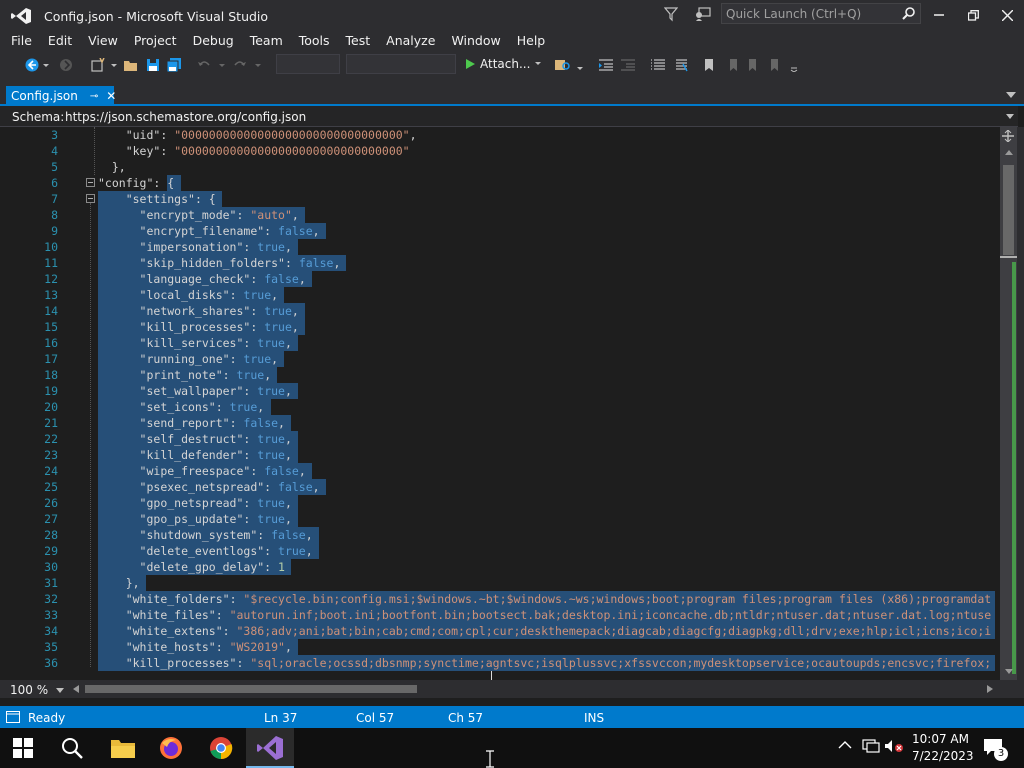 The height and width of the screenshot is (768, 1024). What do you see at coordinates (103, 41) in the screenshot?
I see `menu-view: View` at bounding box center [103, 41].